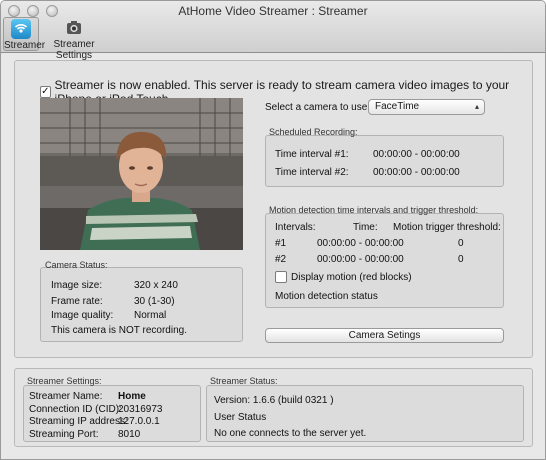  What do you see at coordinates (416, 172) in the screenshot?
I see `time-interval-2-value: 00:00:00 - 00:00:00` at bounding box center [416, 172].